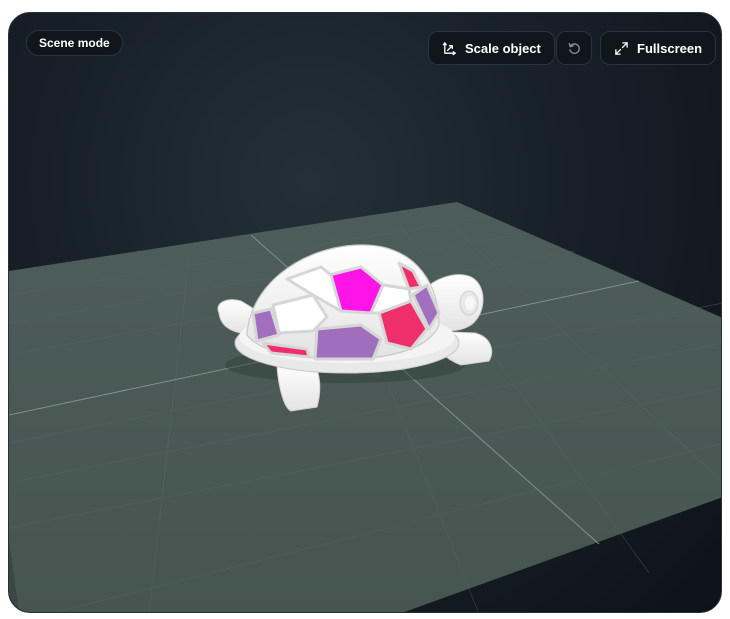 Image resolution: width=730 pixels, height=619 pixels. Describe the element at coordinates (449, 48) in the screenshot. I see `scale-arrows-icon` at that location.